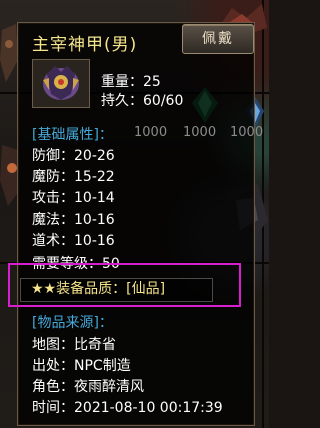 The image size is (320, 428). Describe the element at coordinates (73, 177) in the screenshot. I see `stat-magic-defense: 魔防：15-22` at that location.